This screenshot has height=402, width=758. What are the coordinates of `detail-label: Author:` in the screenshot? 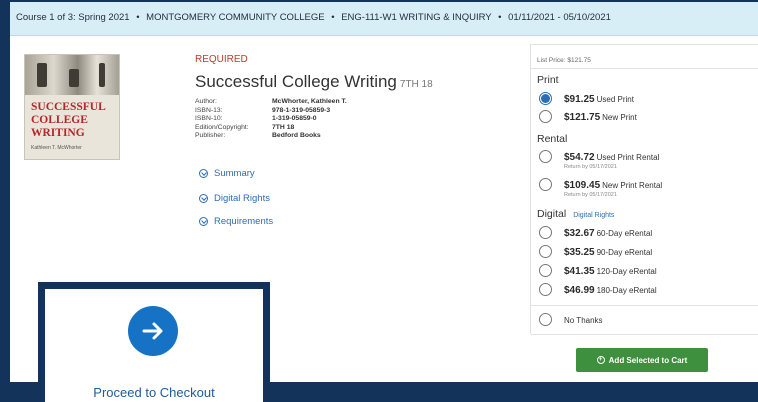 It's located at (206, 101).